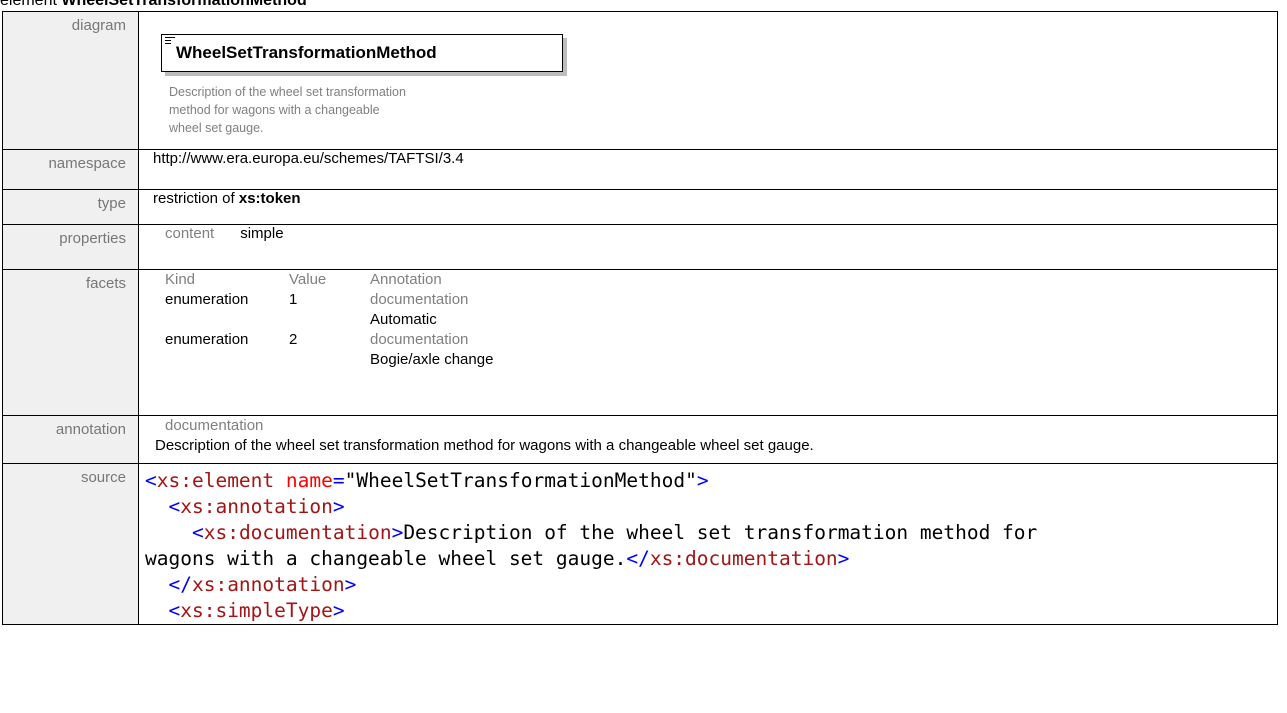 The image size is (1287, 713). I want to click on code-tag: xs:element, so click(215, 480).